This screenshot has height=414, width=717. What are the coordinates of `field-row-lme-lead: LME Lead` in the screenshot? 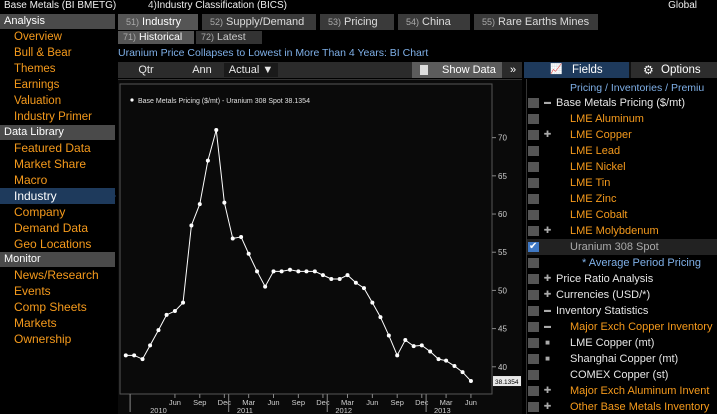 It's located at (622, 151).